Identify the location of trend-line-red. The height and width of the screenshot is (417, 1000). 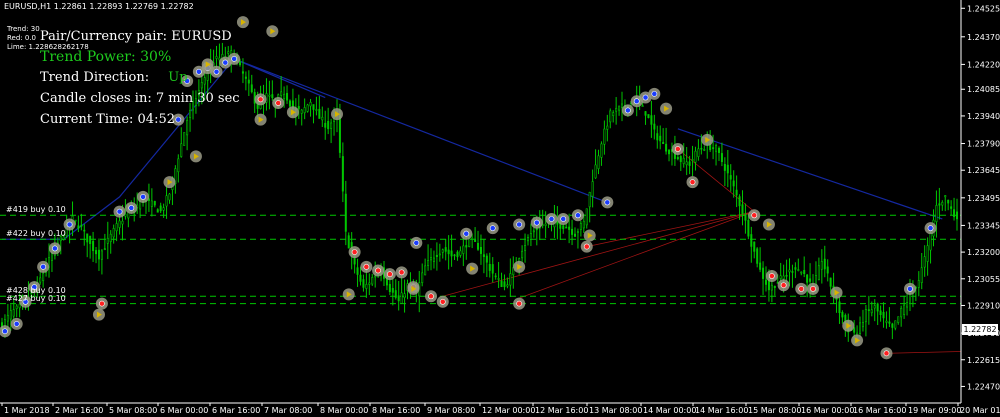
(670, 229).